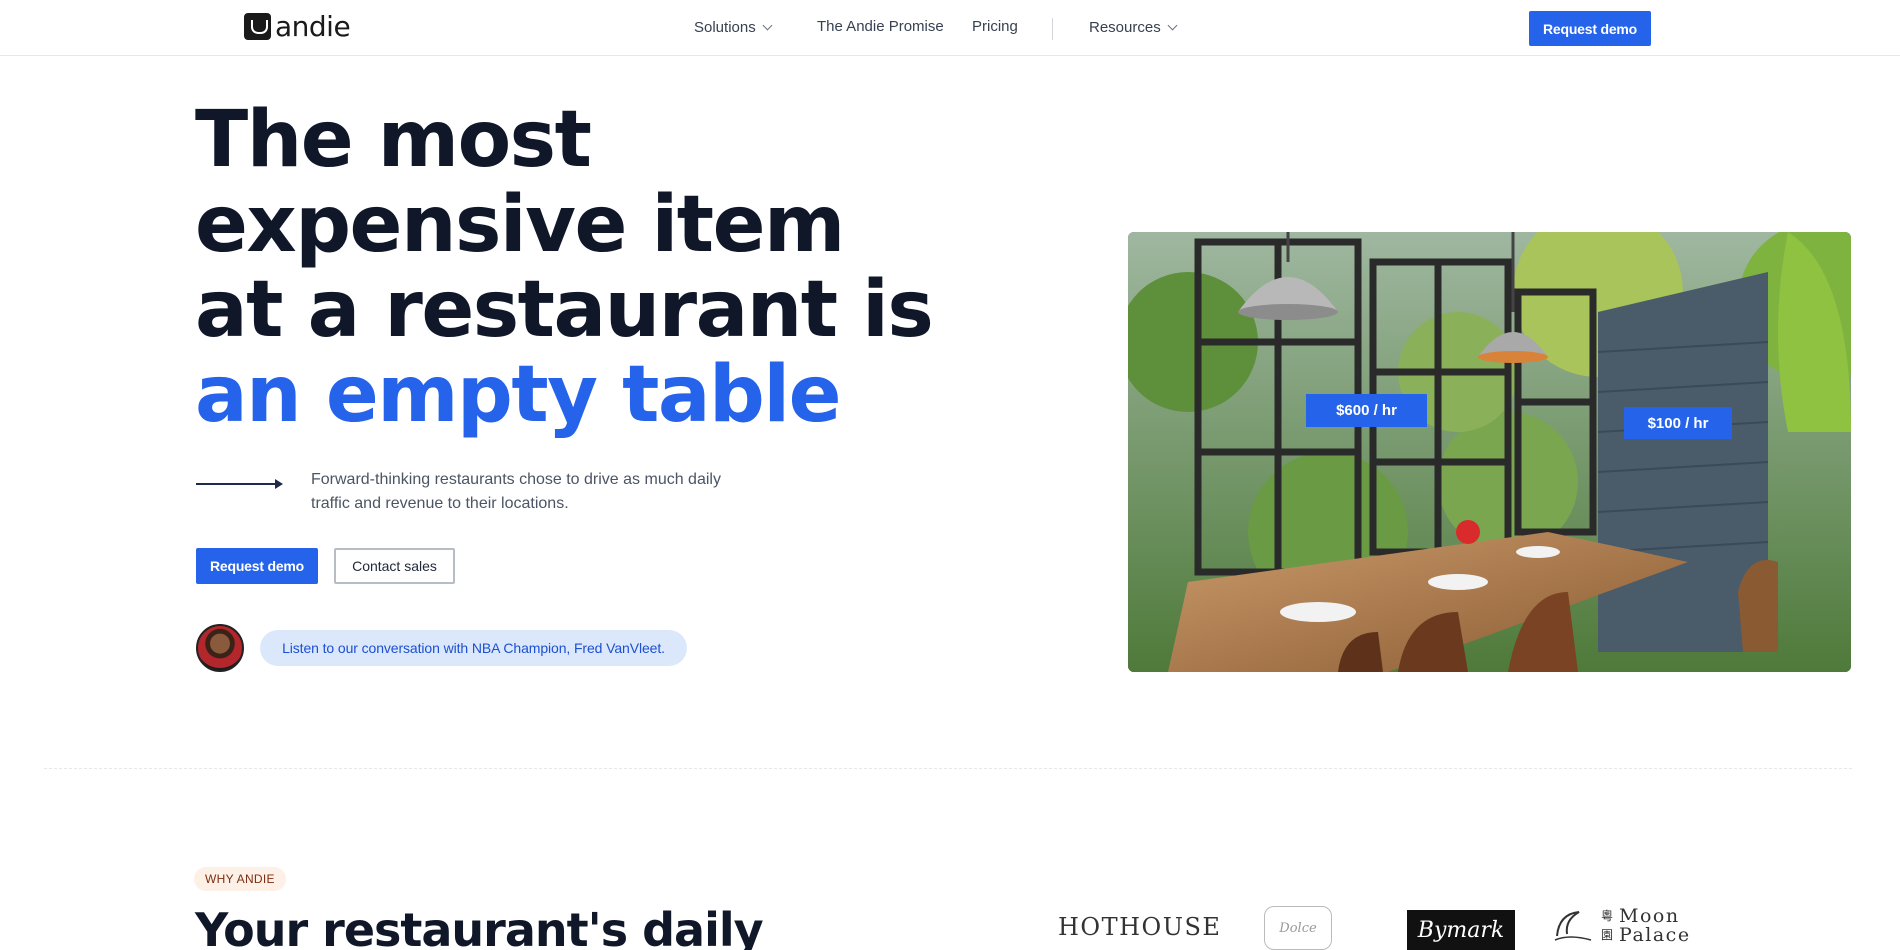 The width and height of the screenshot is (1900, 950). I want to click on headline-line-1: The most, so click(393, 140).